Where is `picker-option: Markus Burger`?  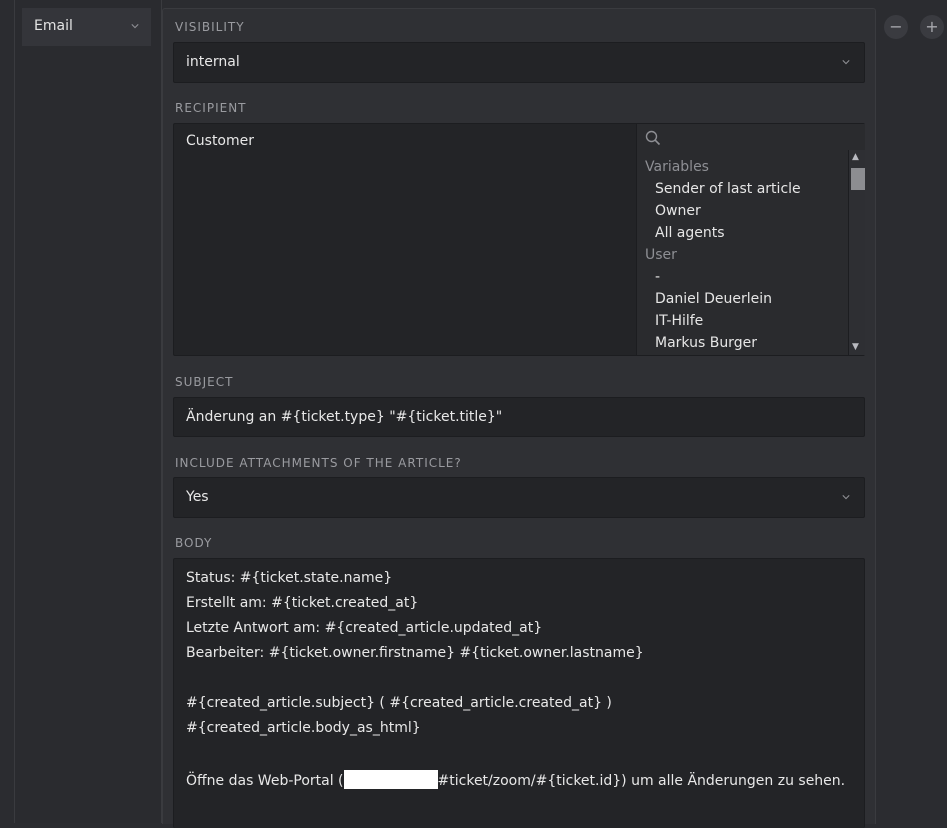 picker-option: Markus Burger is located at coordinates (706, 343).